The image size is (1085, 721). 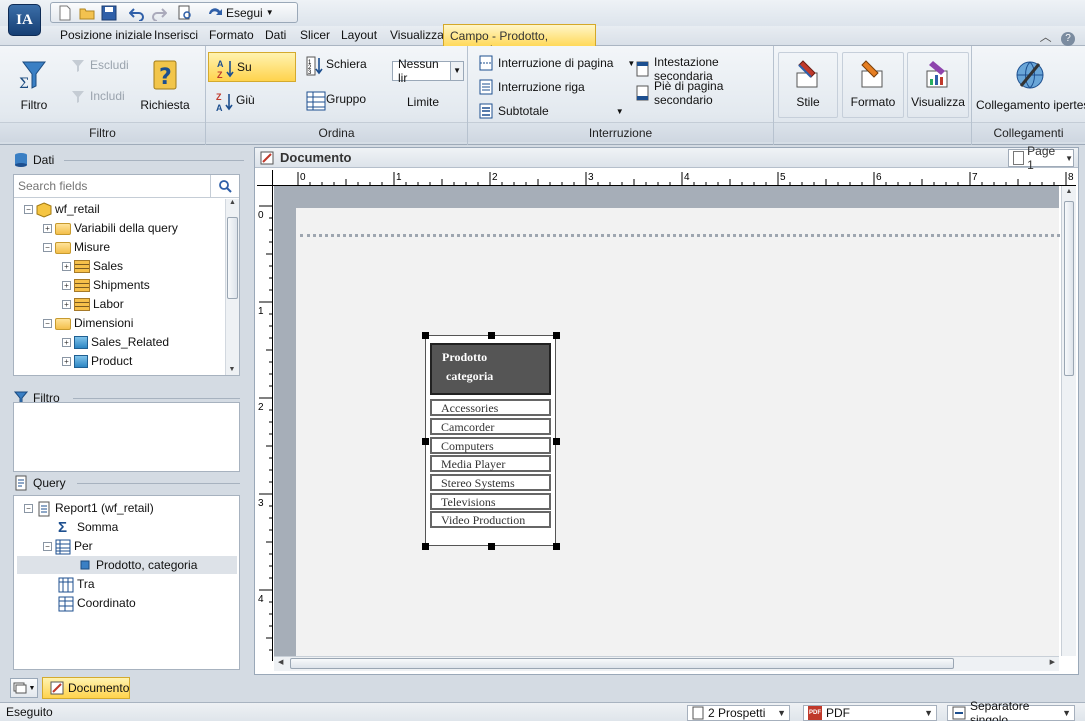 What do you see at coordinates (490, 369) in the screenshot?
I see `column-header-cell: Prodotto categoria` at bounding box center [490, 369].